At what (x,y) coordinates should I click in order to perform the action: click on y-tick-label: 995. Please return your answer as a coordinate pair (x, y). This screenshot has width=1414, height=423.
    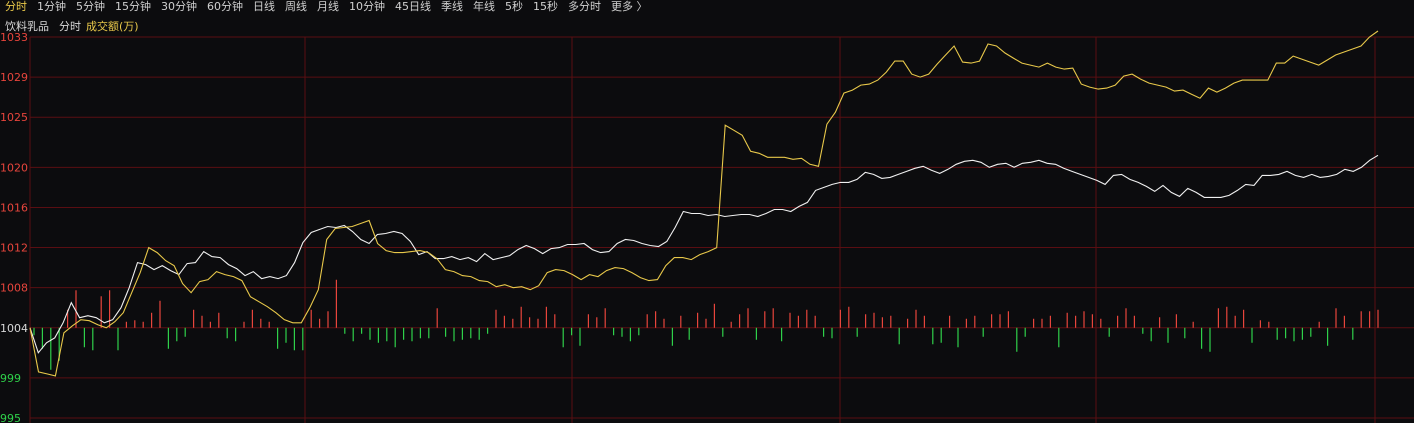
    Looking at the image, I should click on (10, 417).